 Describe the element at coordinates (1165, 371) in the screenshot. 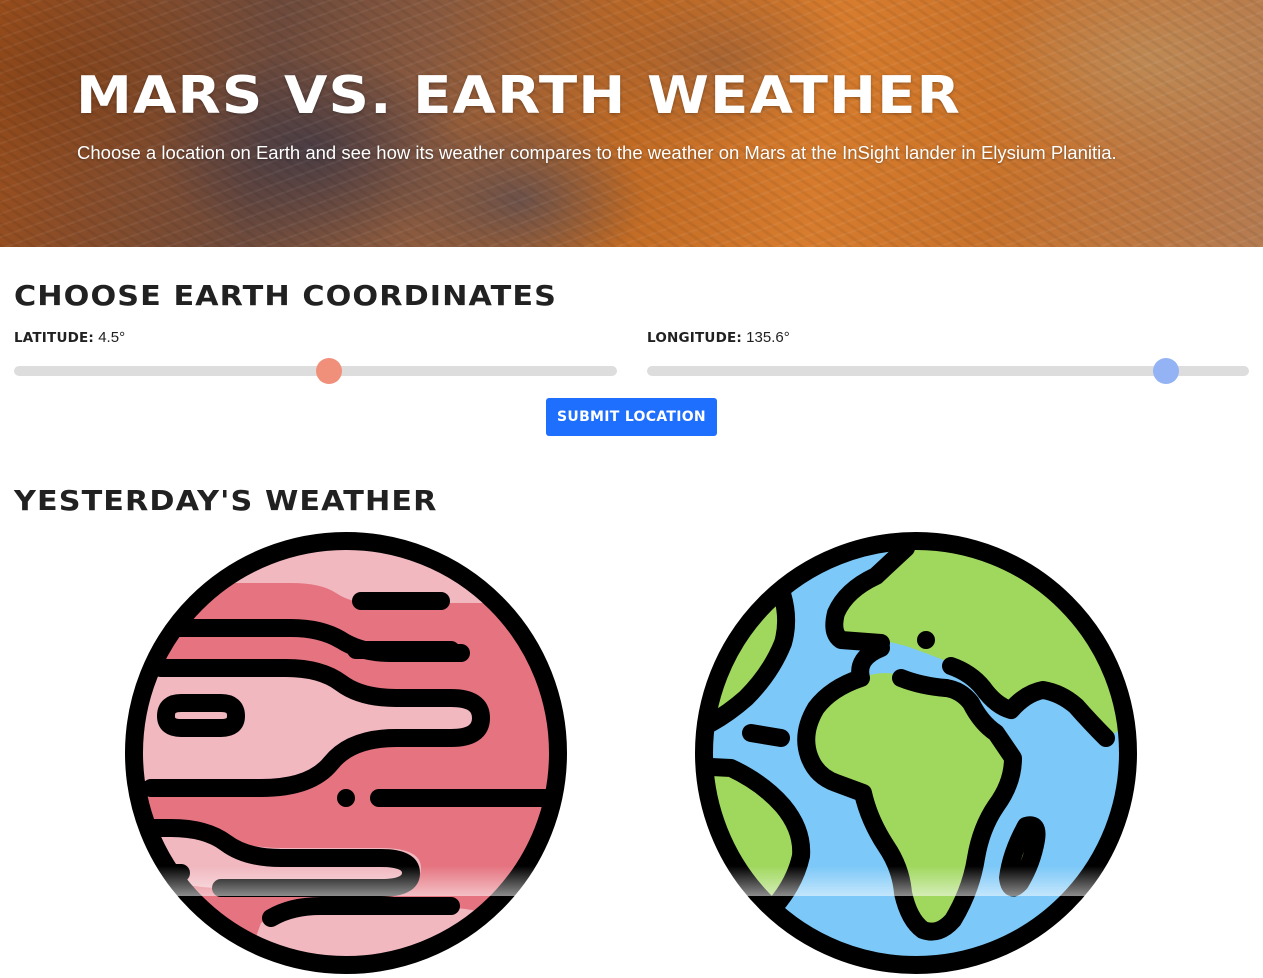

I see `longitude-slider-thumb` at that location.